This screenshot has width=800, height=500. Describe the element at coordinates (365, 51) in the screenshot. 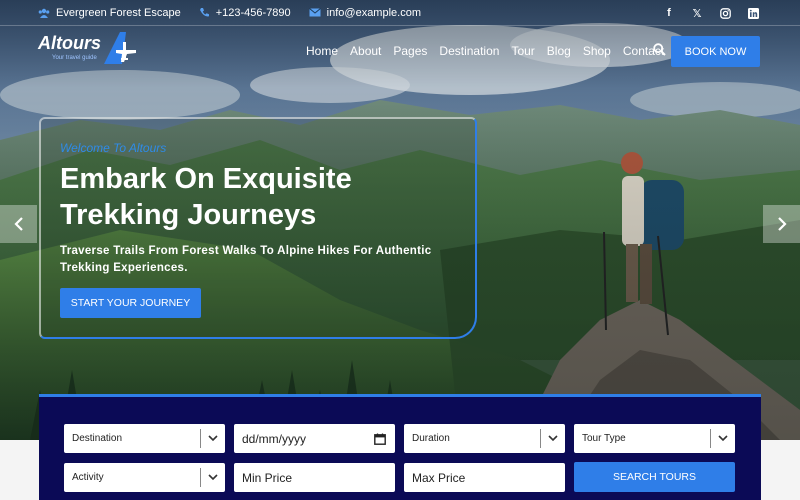

I see `nav-item-about: About` at that location.